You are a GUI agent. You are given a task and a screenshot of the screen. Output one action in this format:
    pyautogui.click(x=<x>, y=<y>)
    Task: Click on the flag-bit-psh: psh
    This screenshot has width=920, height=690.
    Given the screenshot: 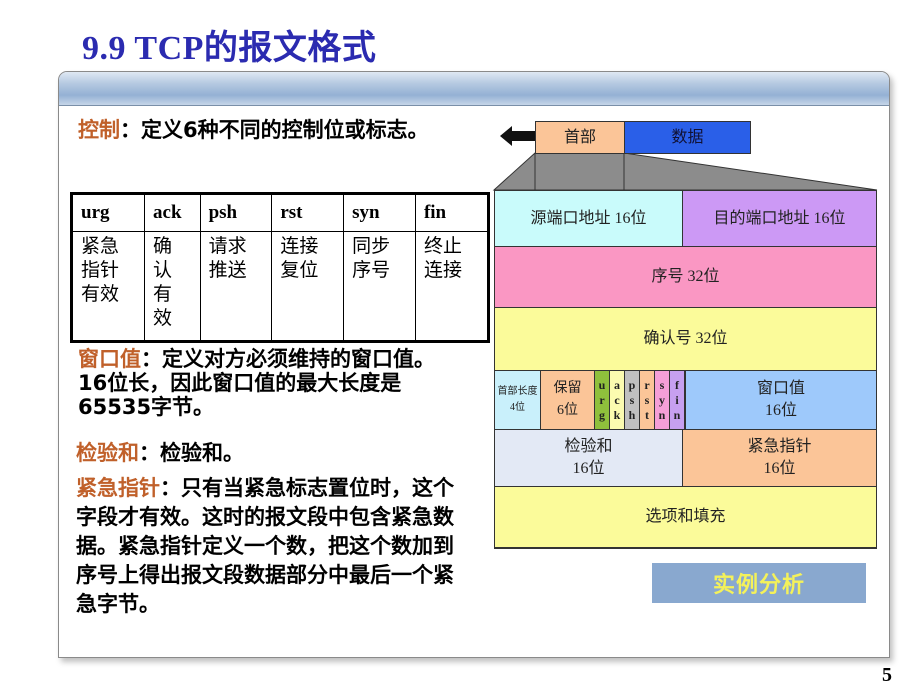 What is the action you would take?
    pyautogui.click(x=632, y=400)
    